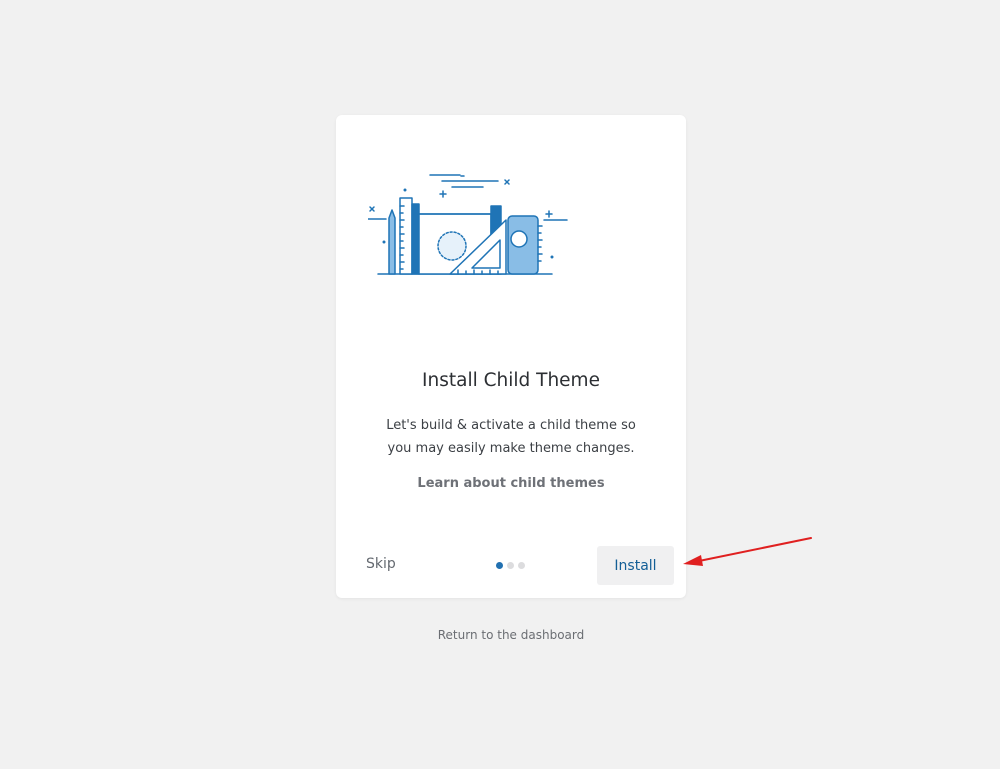  Describe the element at coordinates (468, 224) in the screenshot. I see `design-tools-illustration` at that location.